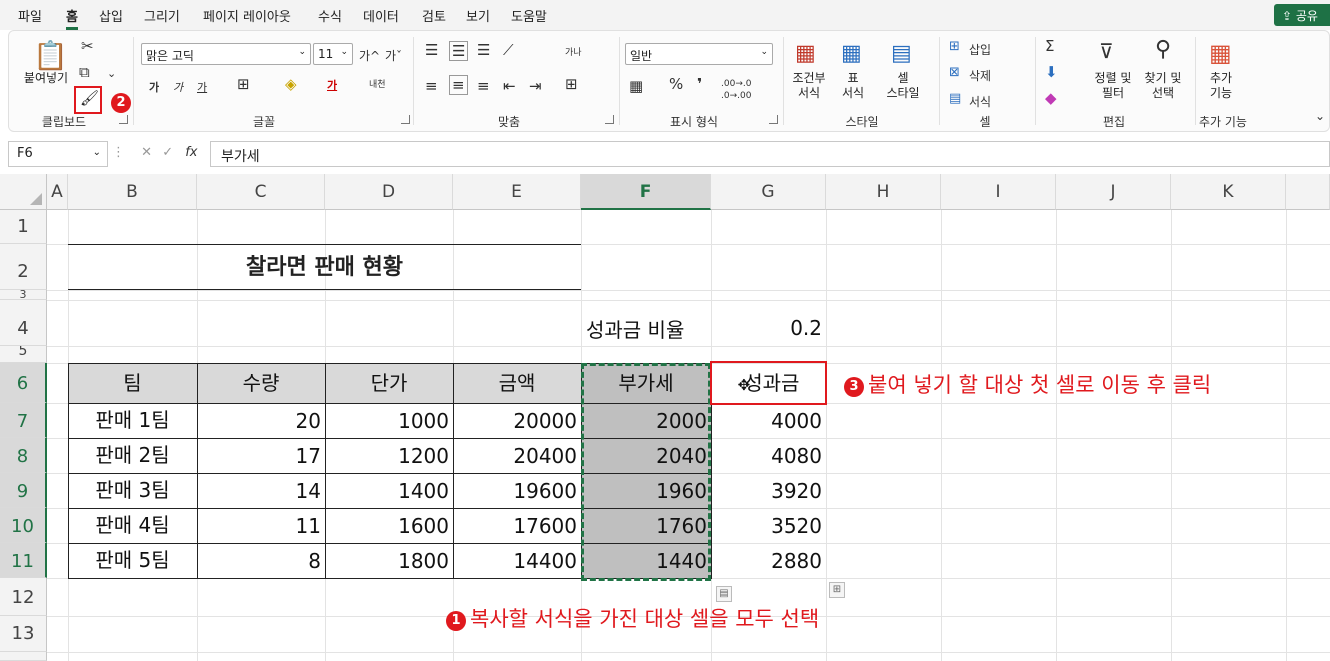  What do you see at coordinates (389, 455) in the screenshot?
I see `cell-unit-price: 1200` at bounding box center [389, 455].